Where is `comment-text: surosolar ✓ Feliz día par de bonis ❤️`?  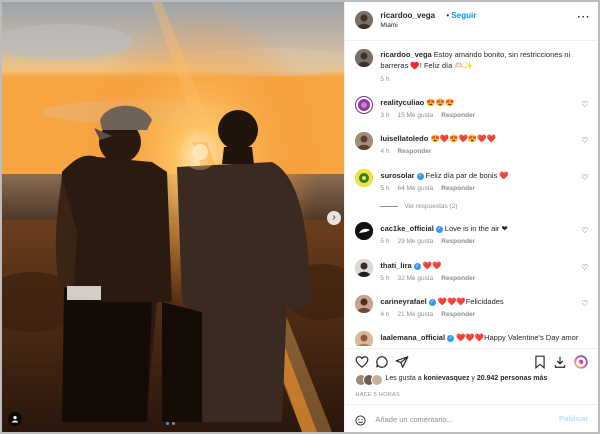 comment-text: surosolar ✓ Feliz día par de bonis ❤️ is located at coordinates (480, 175).